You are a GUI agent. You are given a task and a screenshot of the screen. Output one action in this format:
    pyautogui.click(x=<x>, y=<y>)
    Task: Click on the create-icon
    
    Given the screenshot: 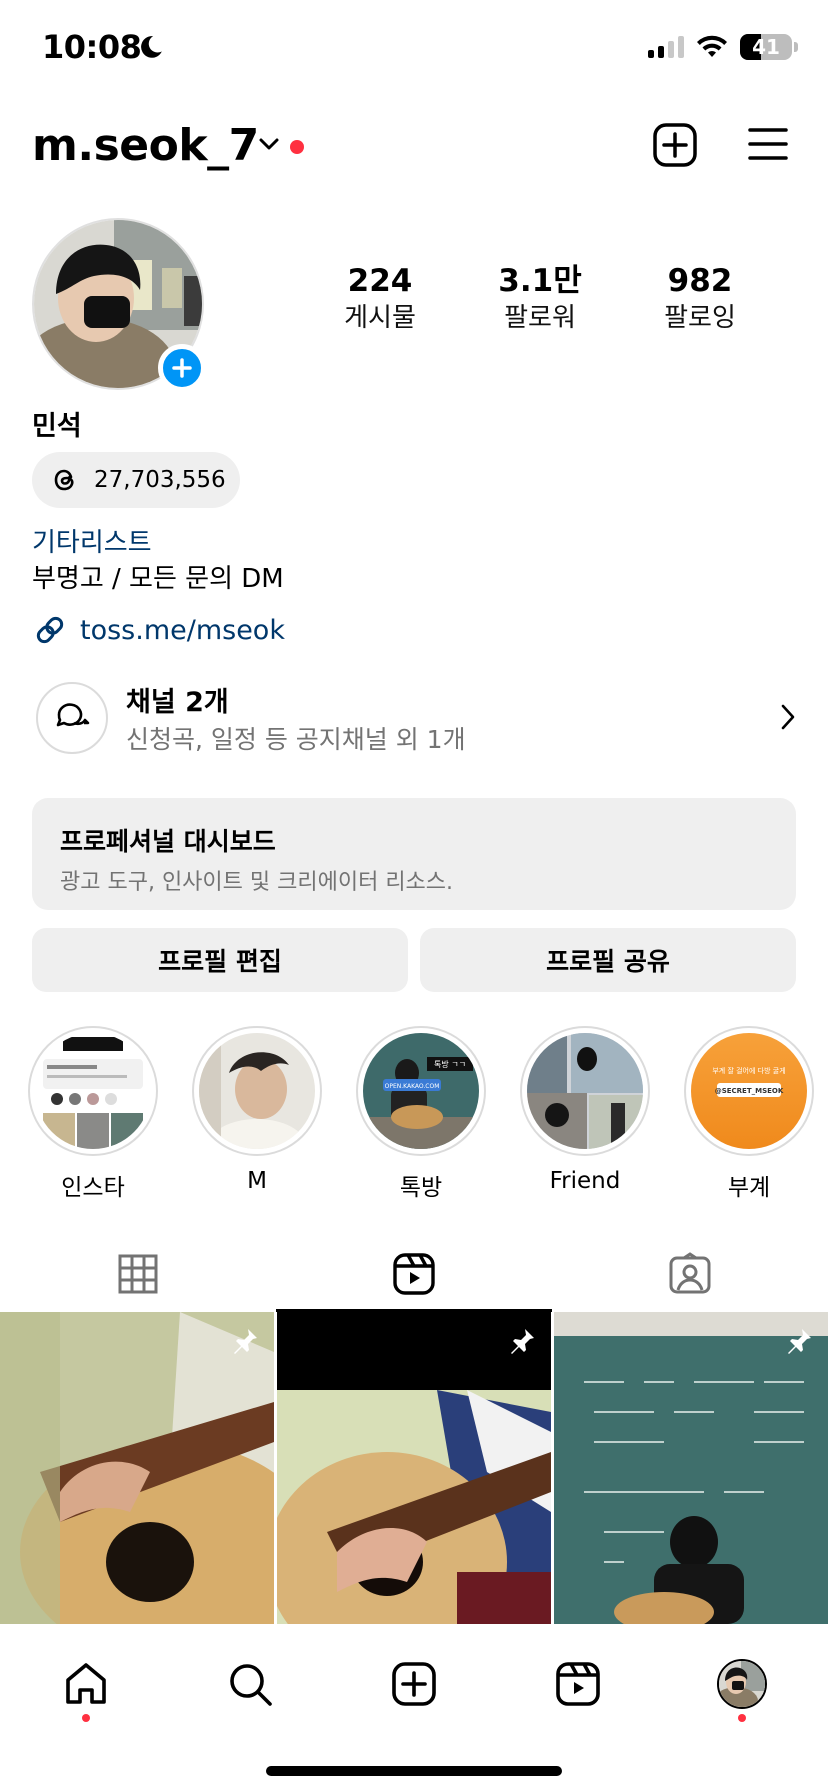 What is the action you would take?
    pyautogui.click(x=414, y=1684)
    